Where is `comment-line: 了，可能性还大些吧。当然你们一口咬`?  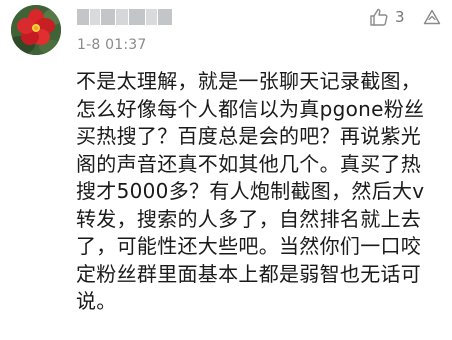
comment-line: 了，可能性还大些吧。当然你们一口咬 is located at coordinates (249, 246).